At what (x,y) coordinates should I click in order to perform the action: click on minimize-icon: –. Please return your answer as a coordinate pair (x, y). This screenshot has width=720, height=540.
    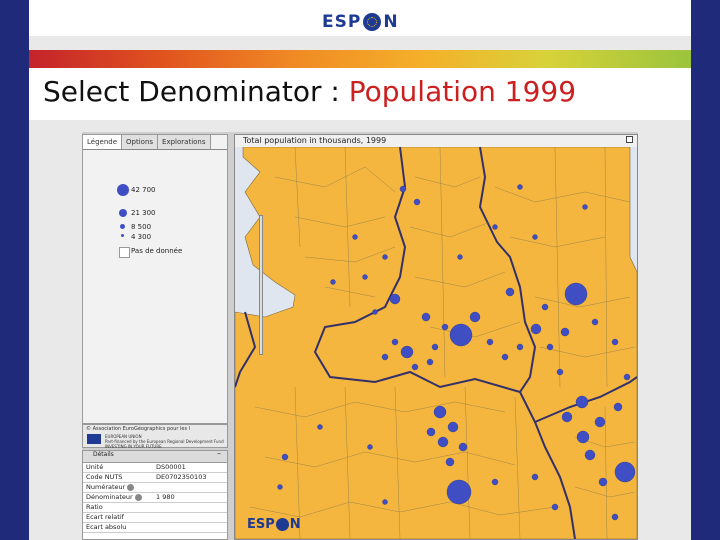
    Looking at the image, I should click on (219, 453).